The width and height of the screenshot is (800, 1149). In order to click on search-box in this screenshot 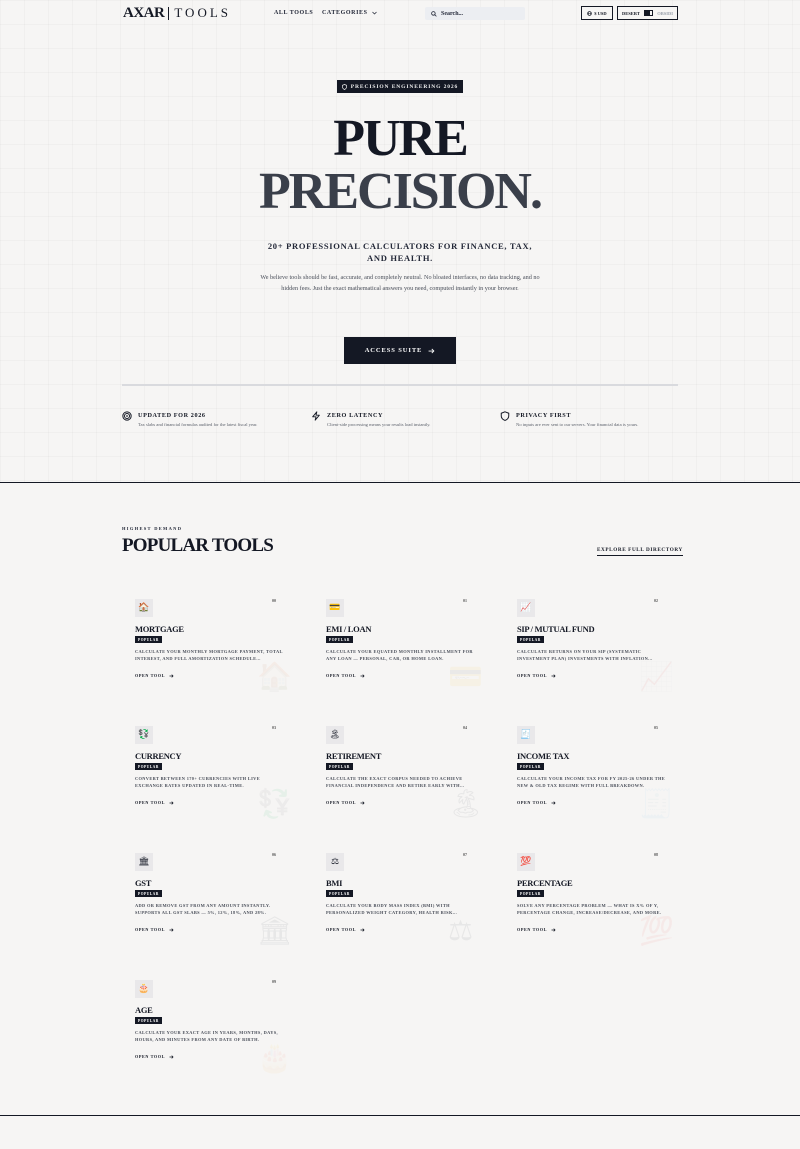, I will do `click(475, 13)`.